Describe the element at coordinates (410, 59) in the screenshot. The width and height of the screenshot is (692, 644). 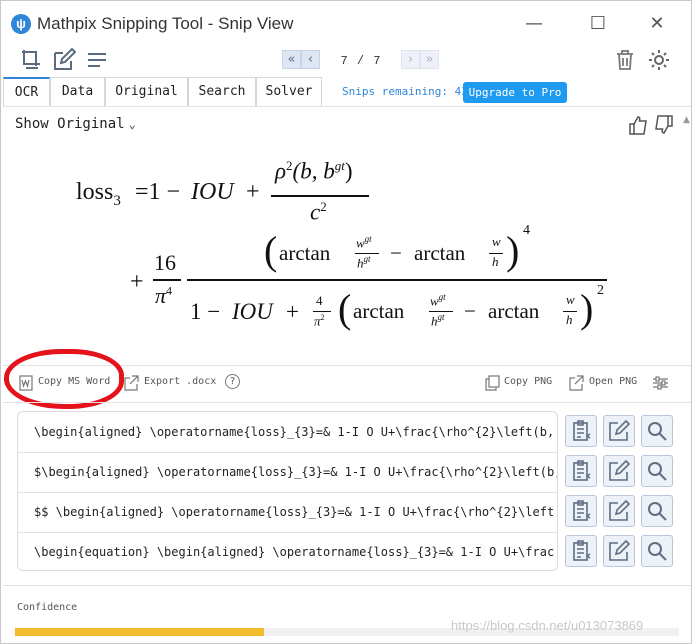
I see `next-snip-button: ›` at that location.